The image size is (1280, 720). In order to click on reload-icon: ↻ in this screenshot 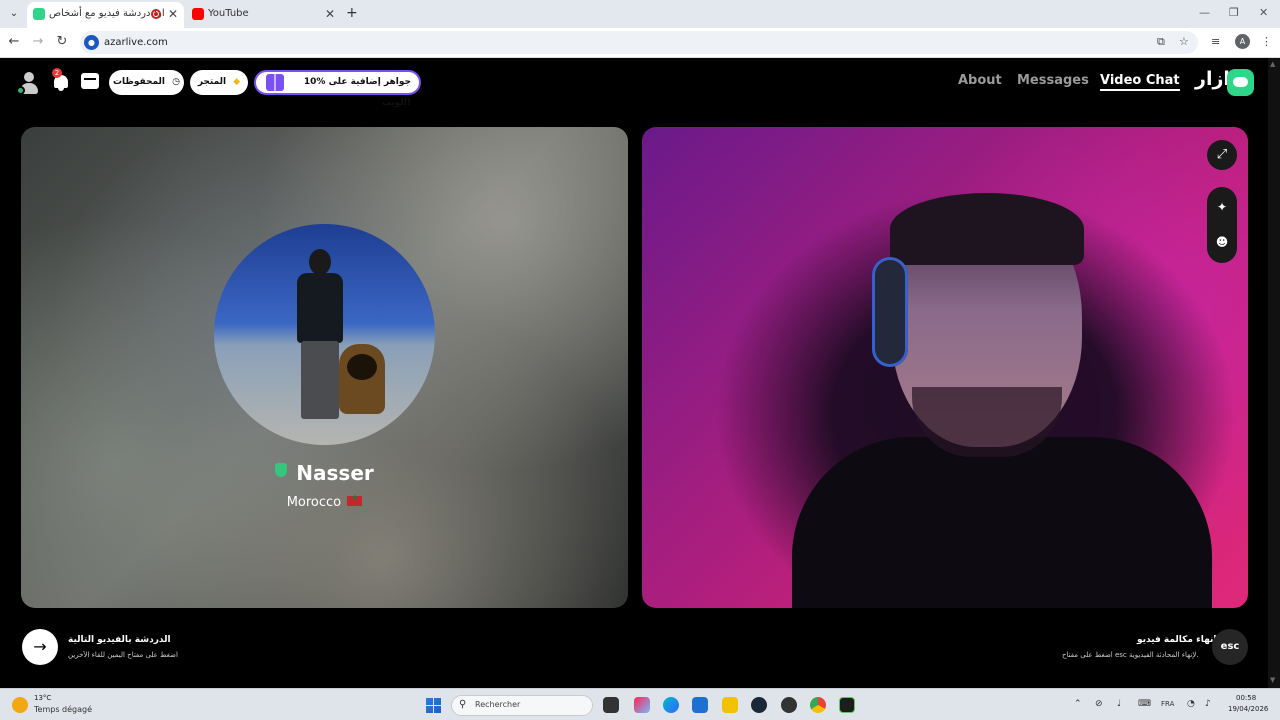, I will do `click(62, 42)`.